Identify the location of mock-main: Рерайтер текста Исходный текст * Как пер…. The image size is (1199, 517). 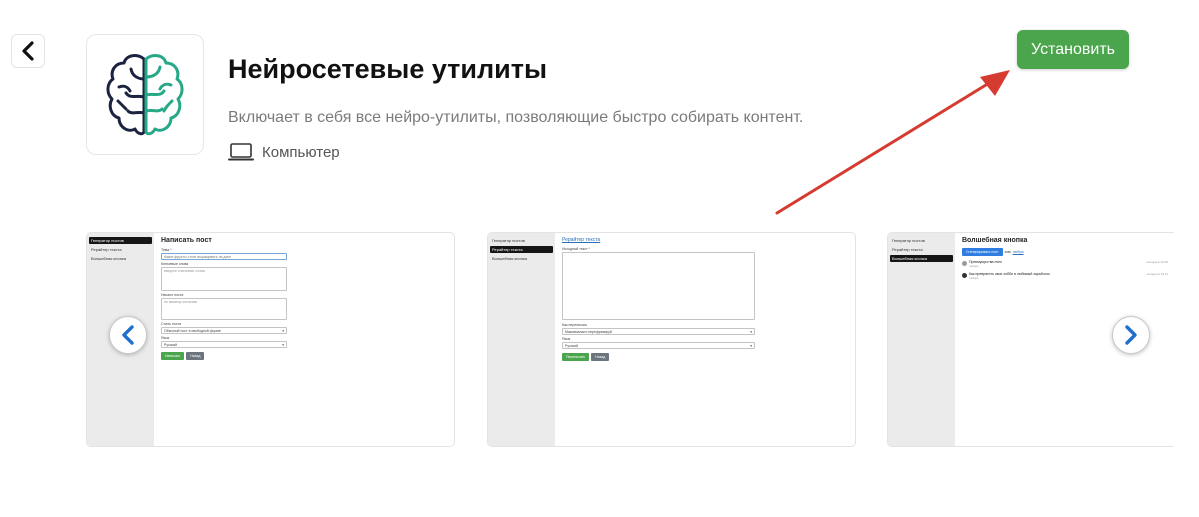
(705, 341).